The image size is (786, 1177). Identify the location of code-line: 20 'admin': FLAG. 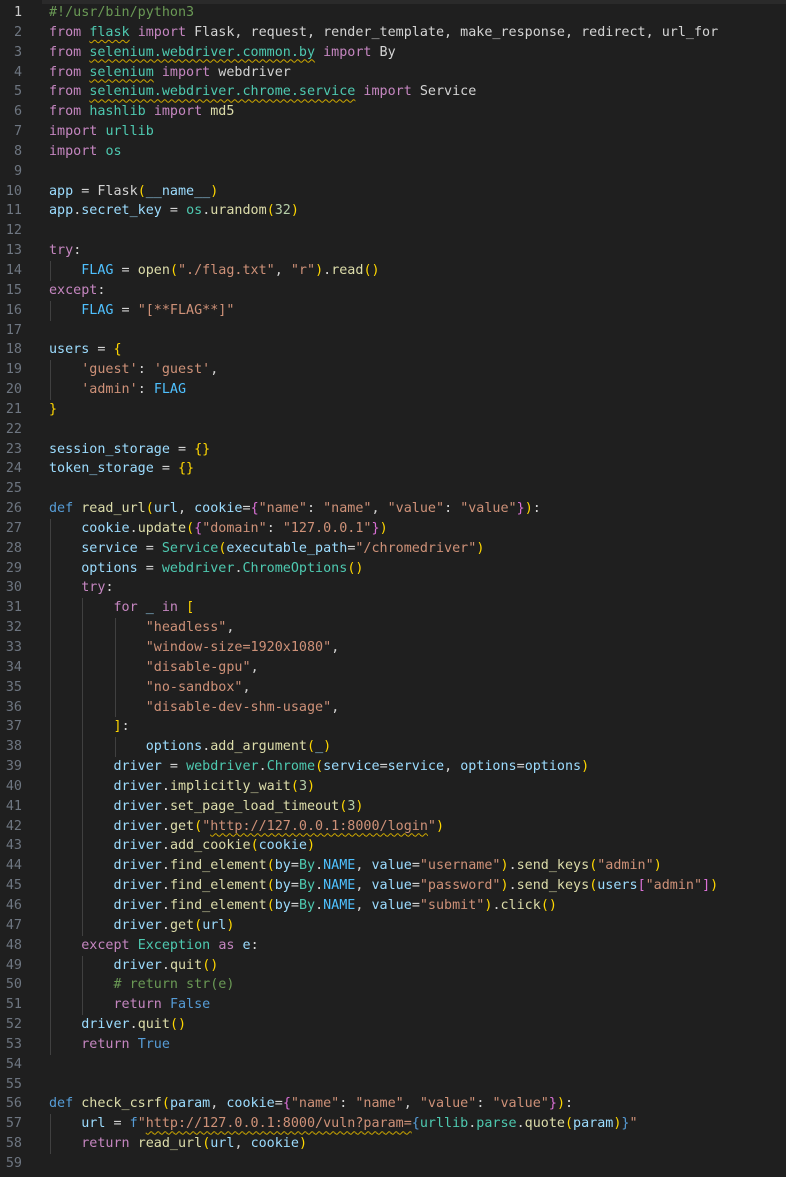
(393, 390).